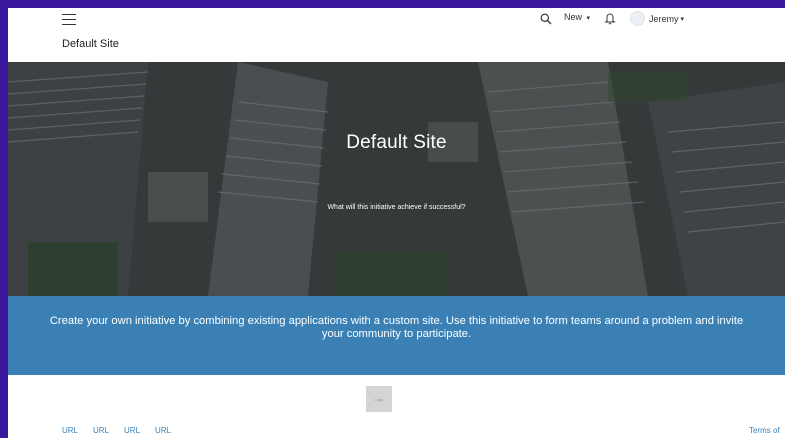 The width and height of the screenshot is (785, 438). Describe the element at coordinates (90, 44) in the screenshot. I see `site-name: Default Site` at that location.